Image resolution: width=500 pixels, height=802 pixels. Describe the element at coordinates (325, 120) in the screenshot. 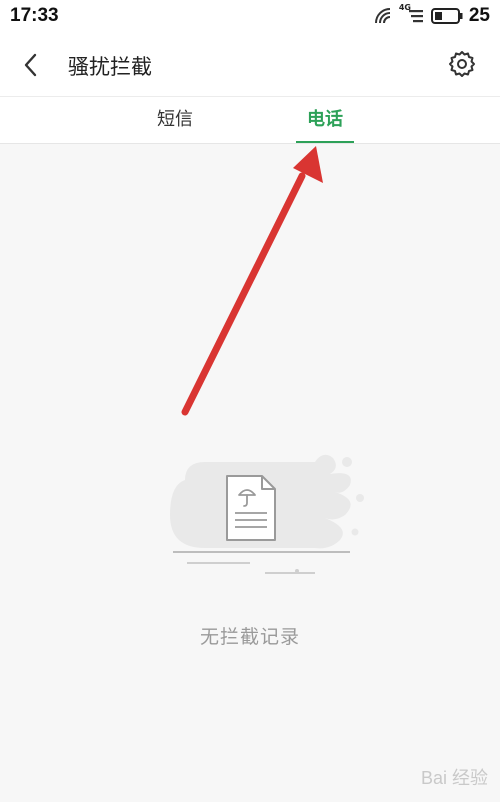

I see `tab-calls: 电话` at that location.